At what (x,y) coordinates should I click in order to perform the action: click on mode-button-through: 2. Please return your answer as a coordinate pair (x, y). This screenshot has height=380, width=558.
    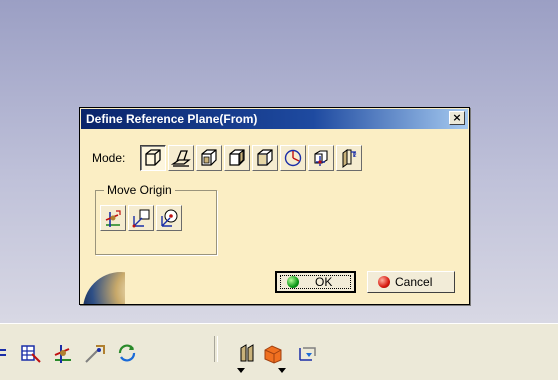
    Looking at the image, I should click on (349, 158).